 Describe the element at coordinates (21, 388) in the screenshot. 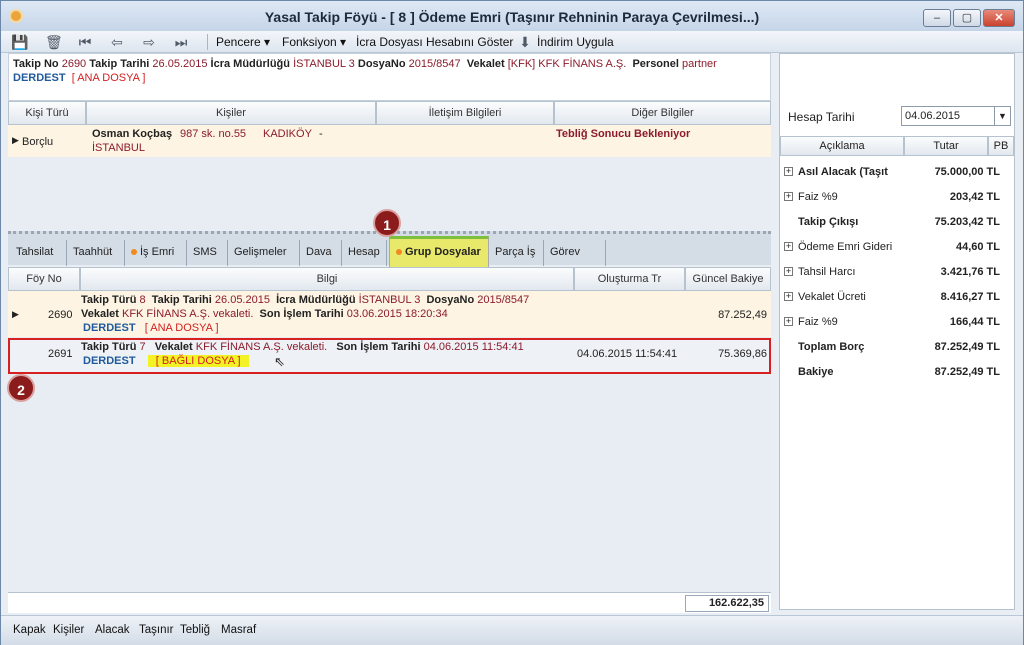

I see `annotation-badge-2: 2` at that location.